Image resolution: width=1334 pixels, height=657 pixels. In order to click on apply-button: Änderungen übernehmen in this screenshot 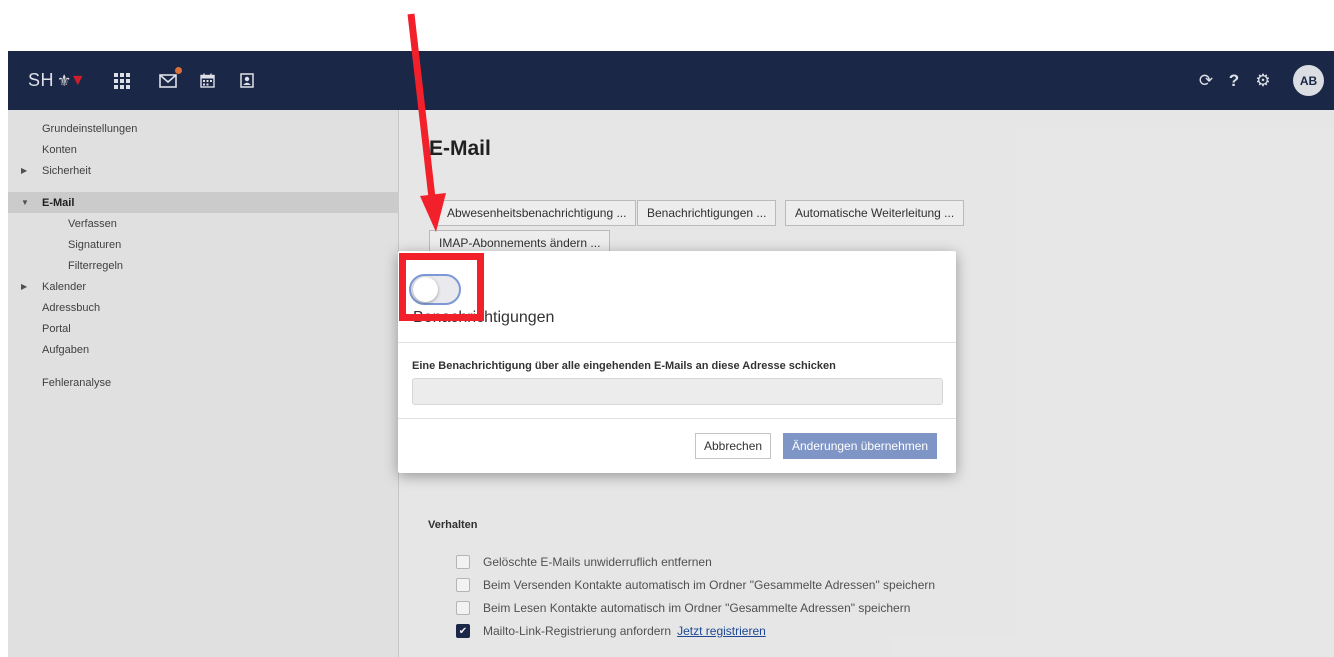, I will do `click(860, 446)`.